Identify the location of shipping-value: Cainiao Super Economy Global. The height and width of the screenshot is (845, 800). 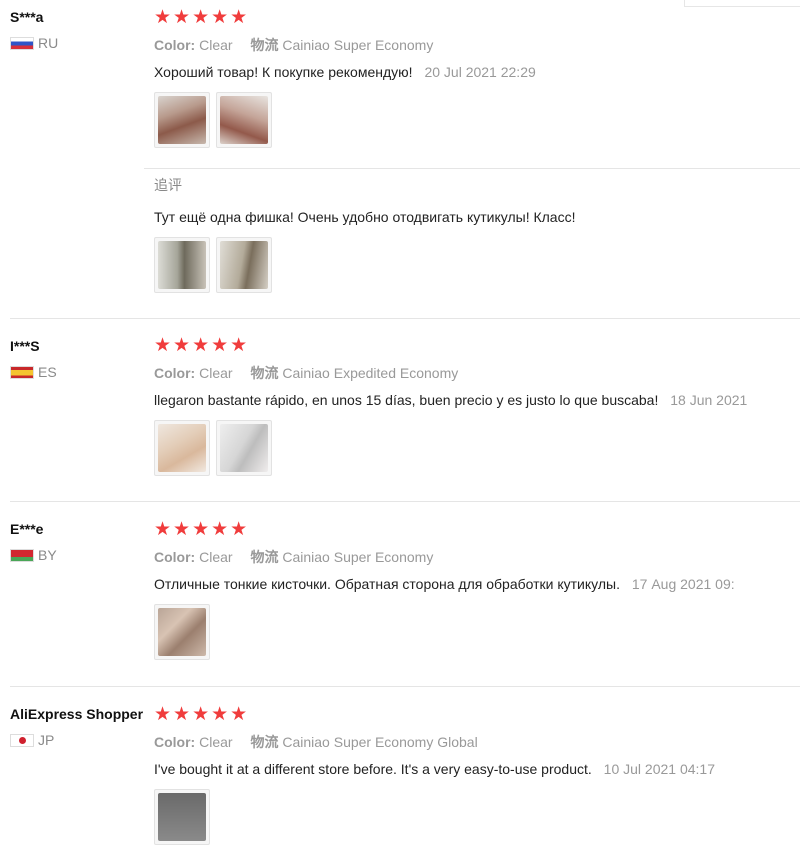
(380, 742).